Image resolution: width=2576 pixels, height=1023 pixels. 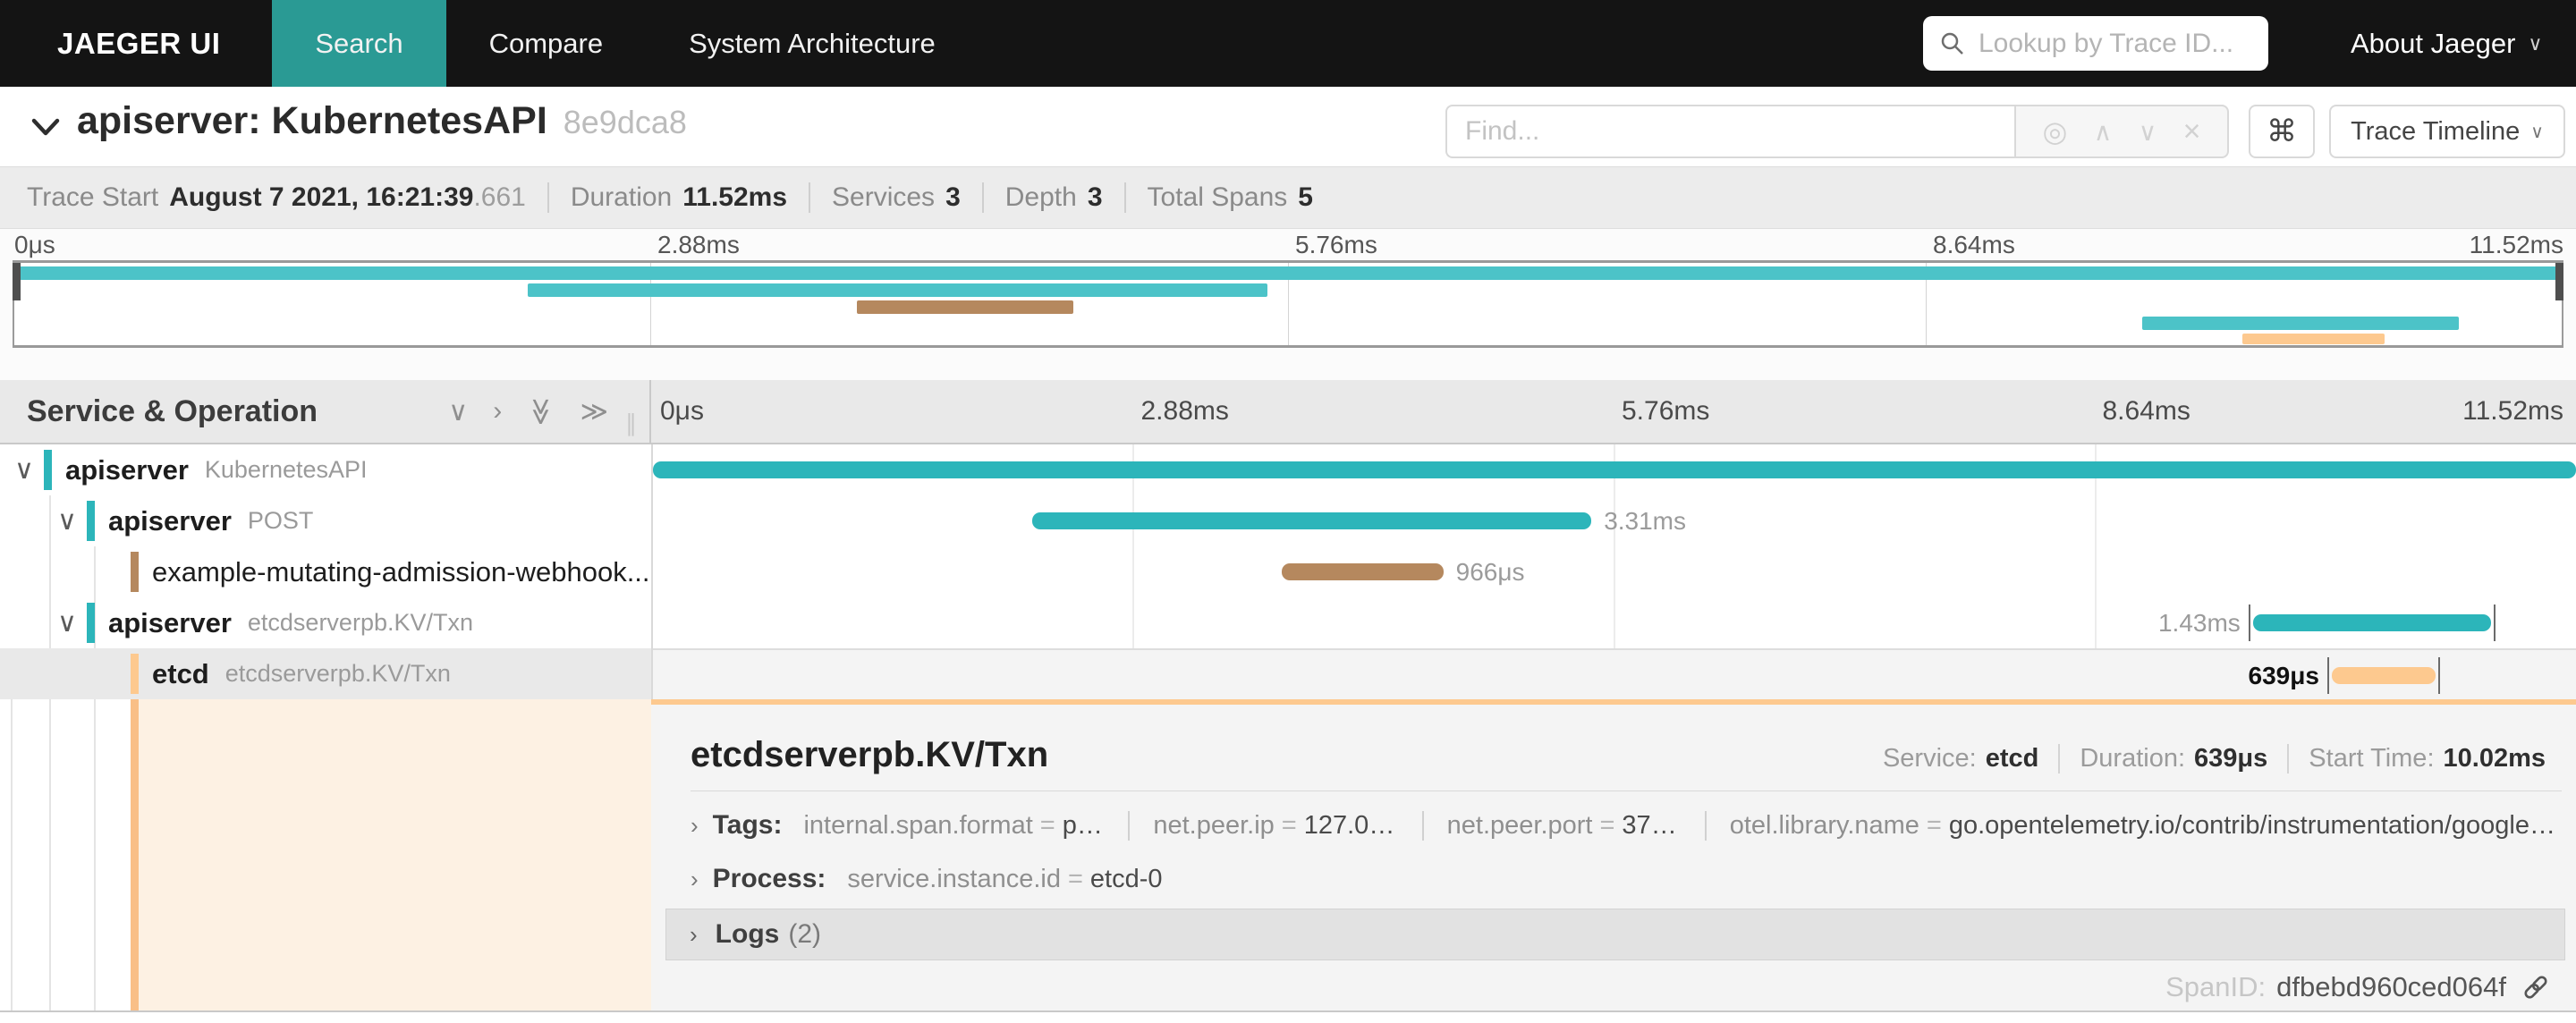 I want to click on tag-item: internal.span.format=proto, so click(x=954, y=825).